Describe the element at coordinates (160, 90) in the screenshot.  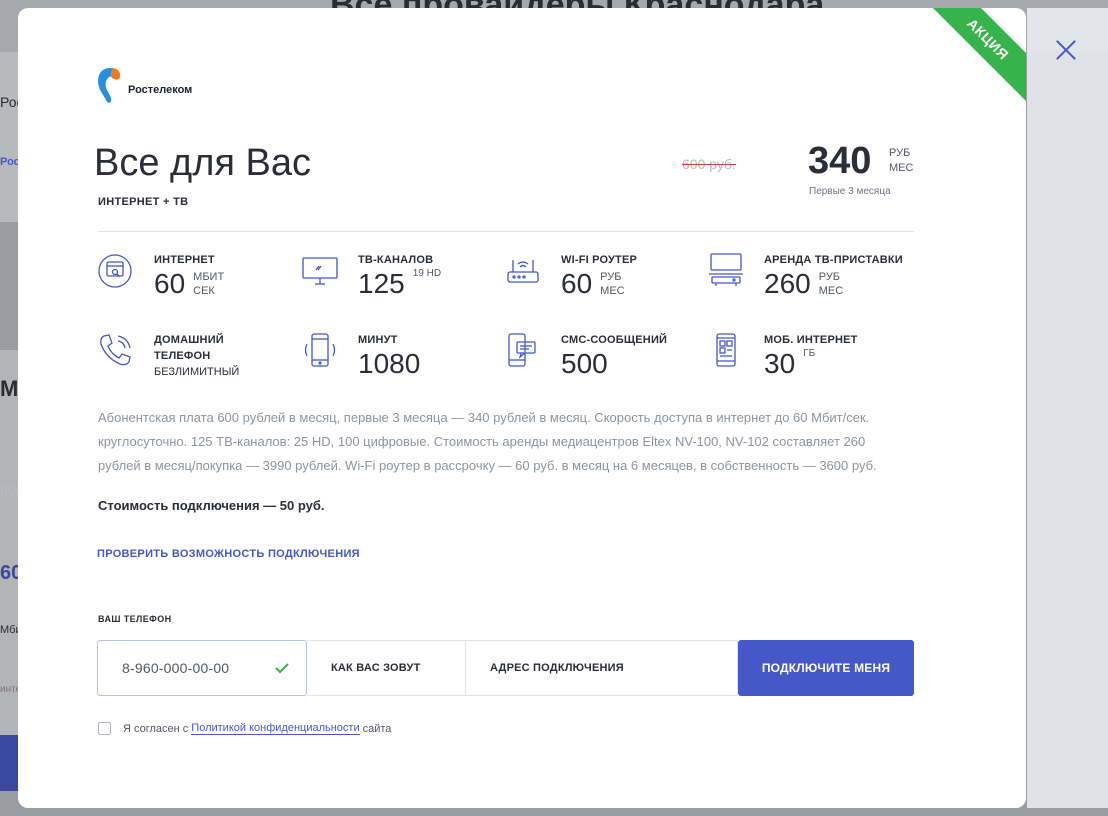
I see `logo-text: Ростелеком` at that location.